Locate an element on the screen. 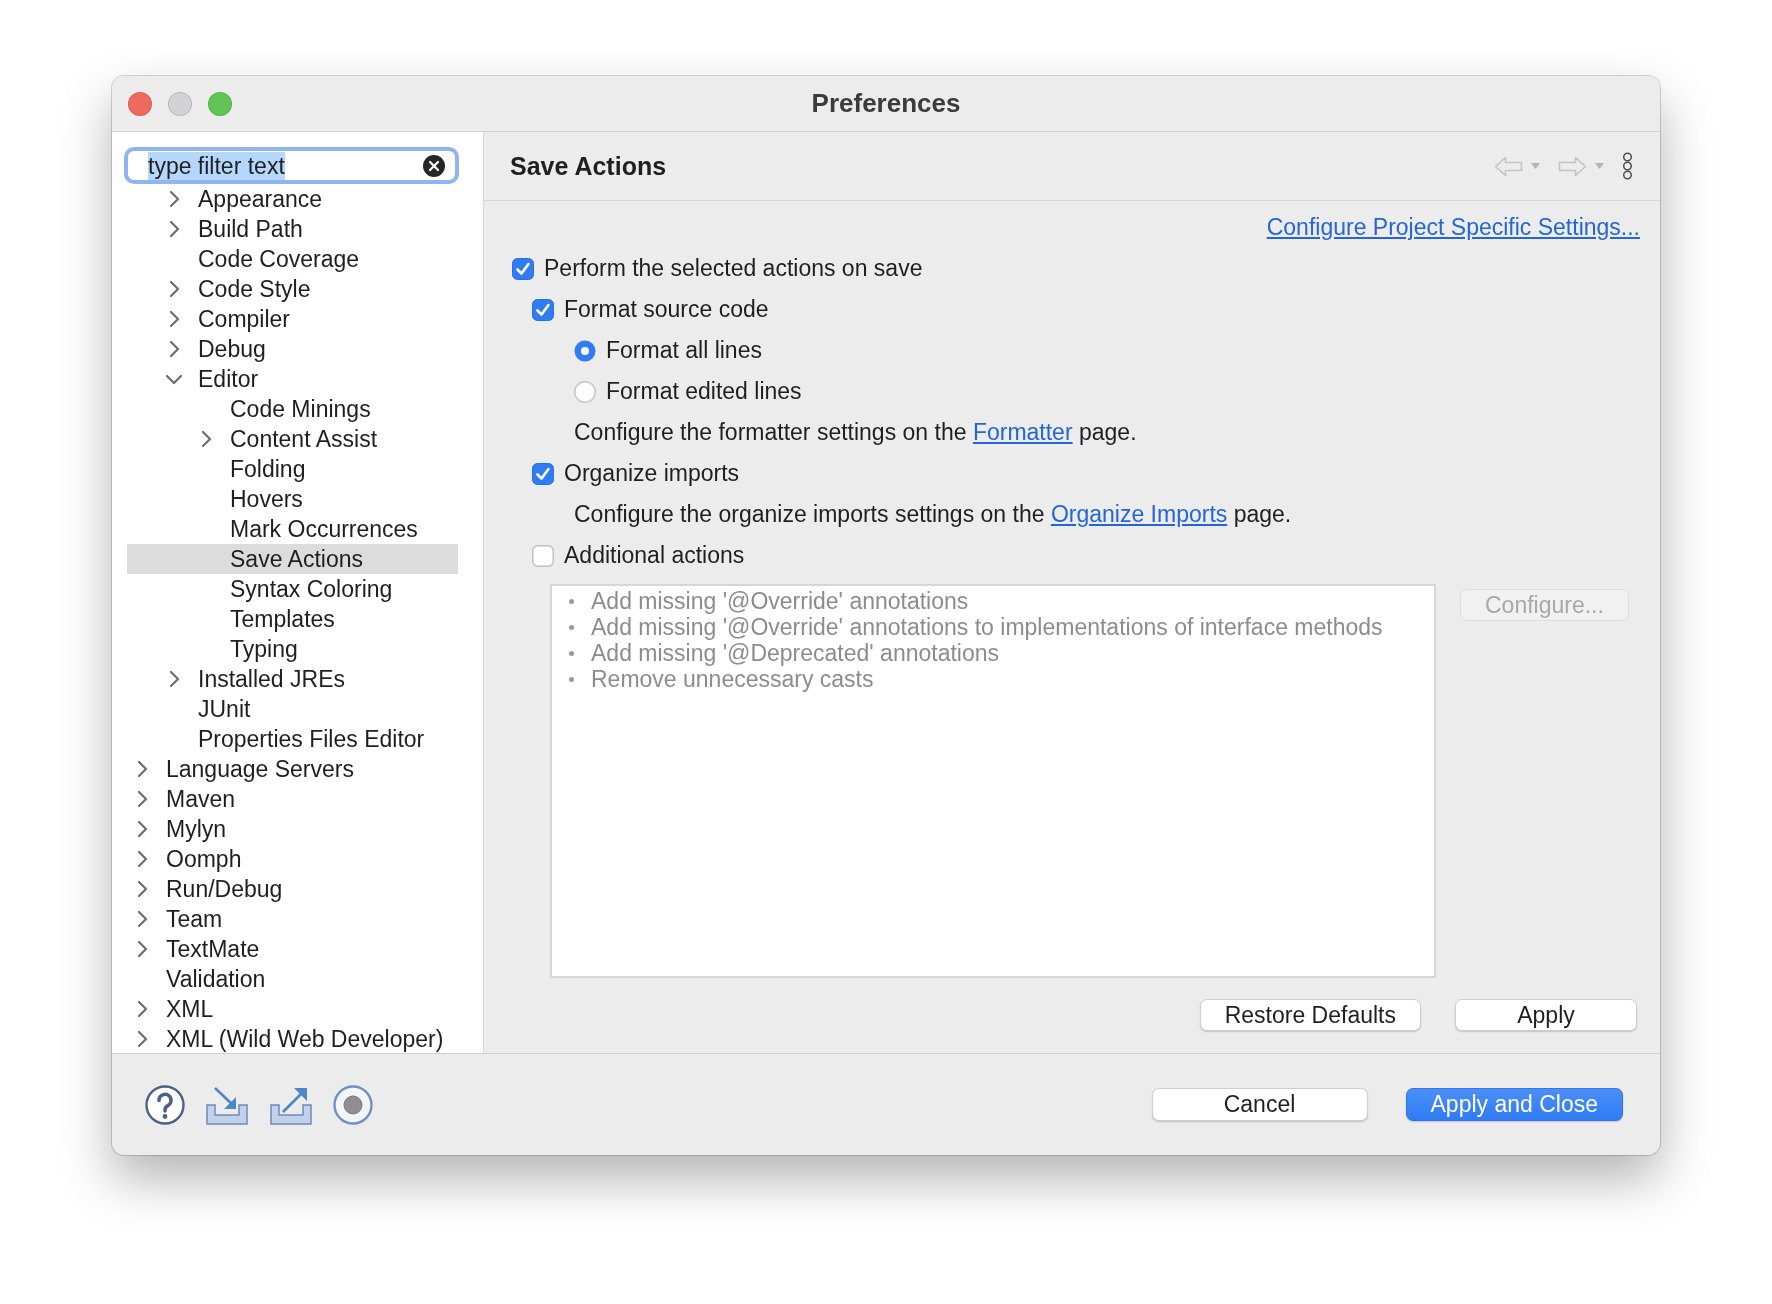  tree-item: Oomph is located at coordinates (292, 859).